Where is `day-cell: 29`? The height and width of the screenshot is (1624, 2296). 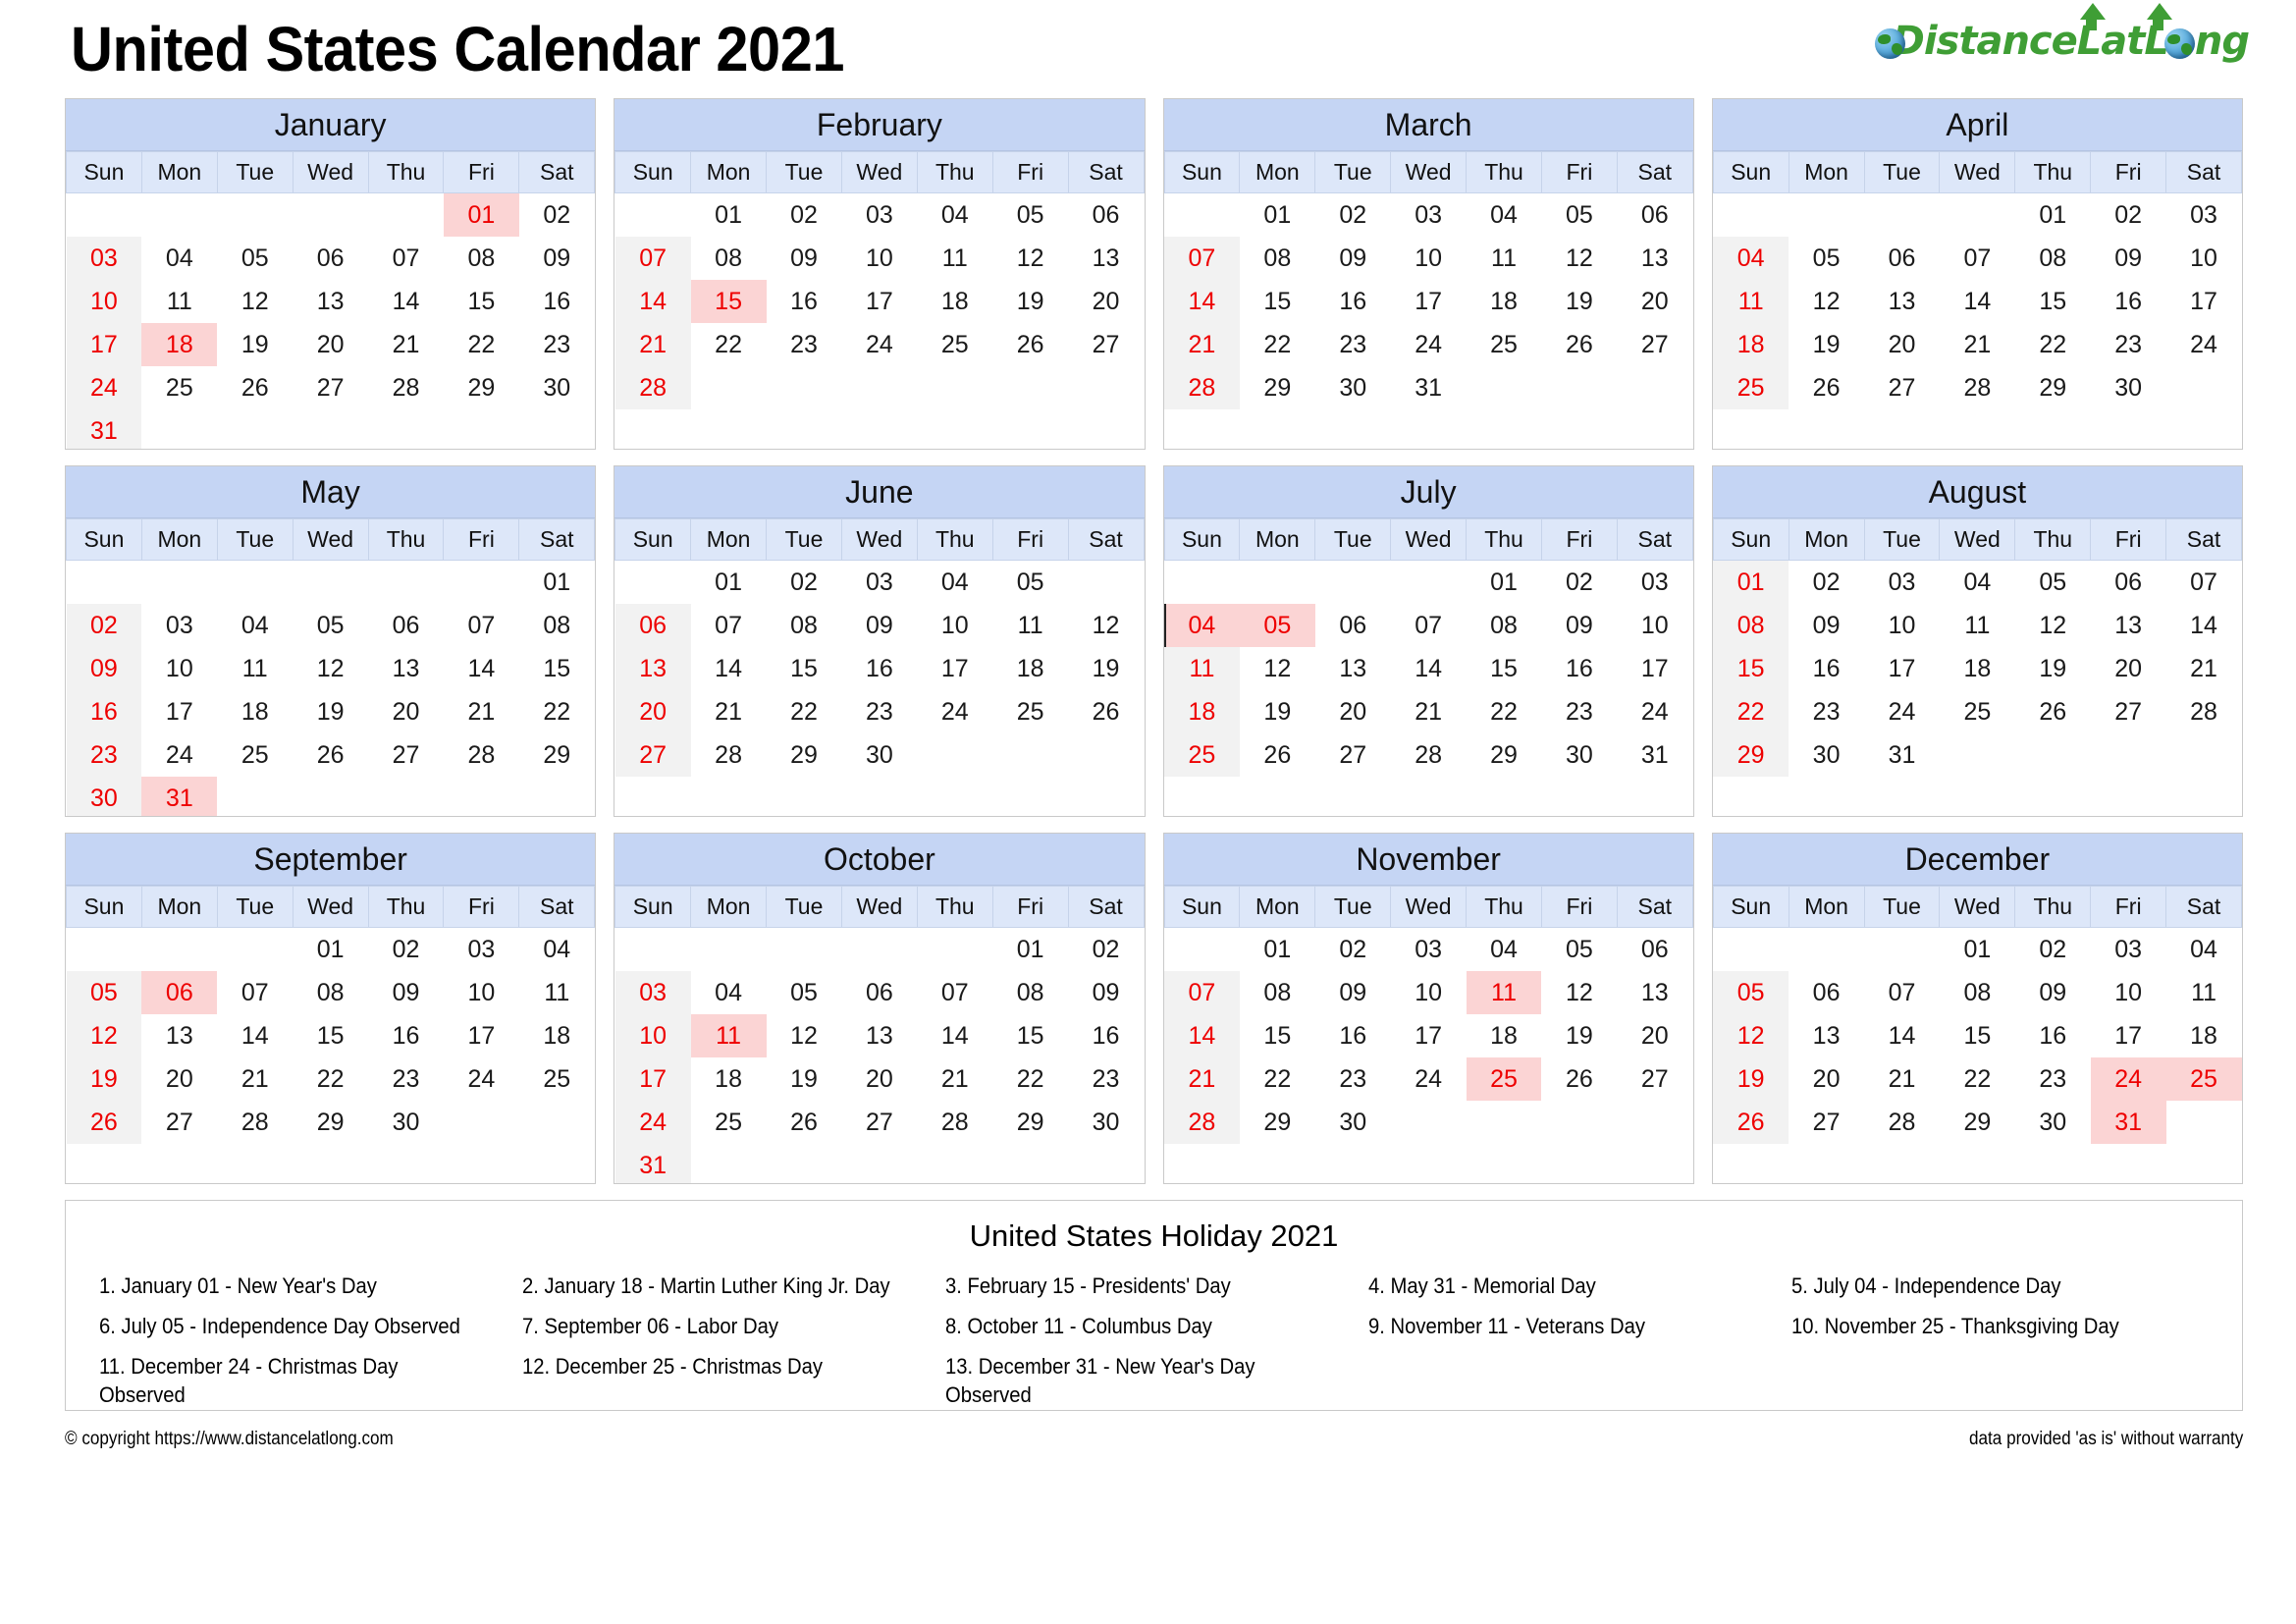 day-cell: 29 is located at coordinates (482, 387).